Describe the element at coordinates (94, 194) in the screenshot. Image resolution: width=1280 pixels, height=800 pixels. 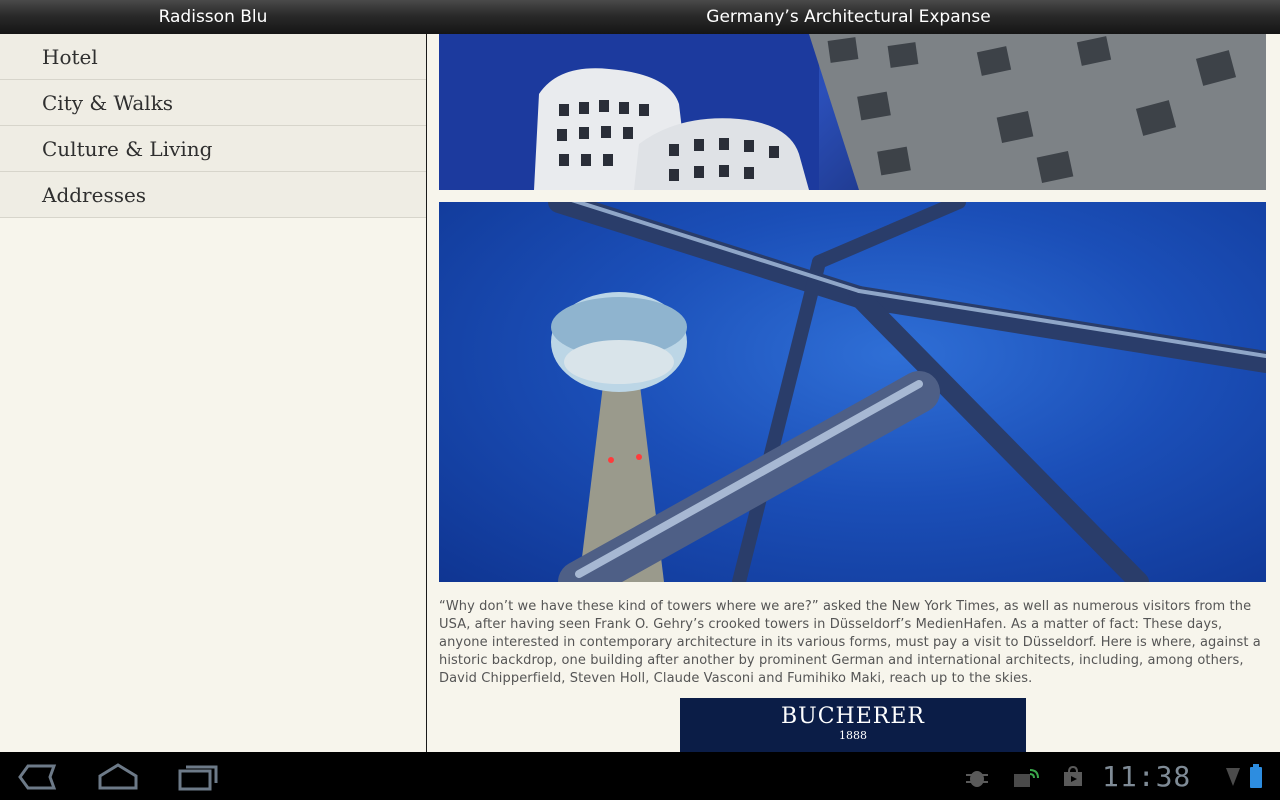
I see `sidebar-item-label: Addresses` at that location.